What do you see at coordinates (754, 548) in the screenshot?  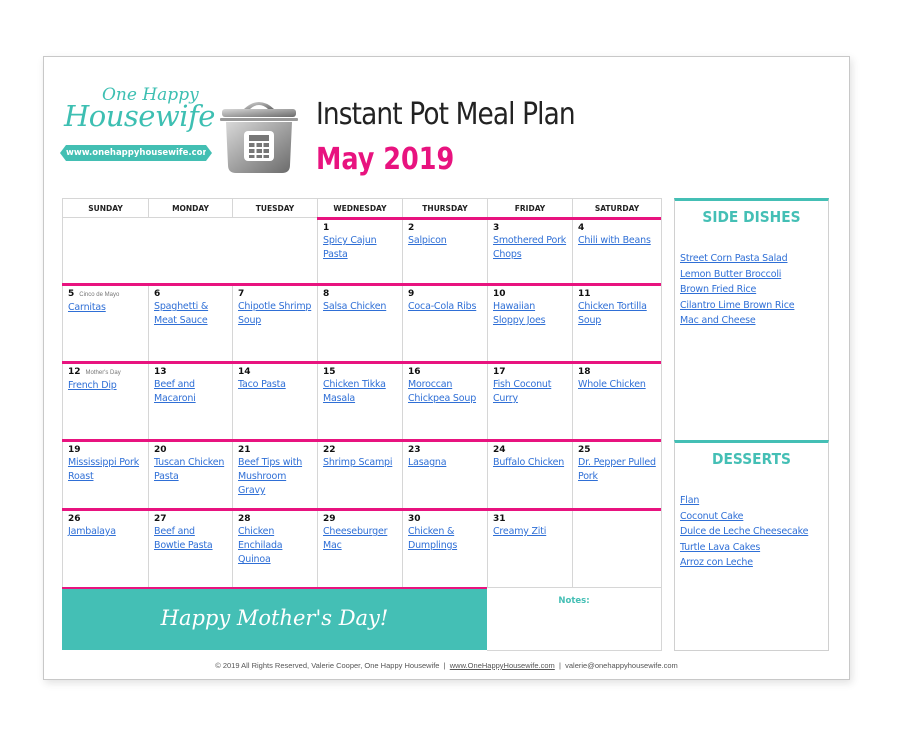 I see `dessert-link: Turtle Lava Cakes` at bounding box center [754, 548].